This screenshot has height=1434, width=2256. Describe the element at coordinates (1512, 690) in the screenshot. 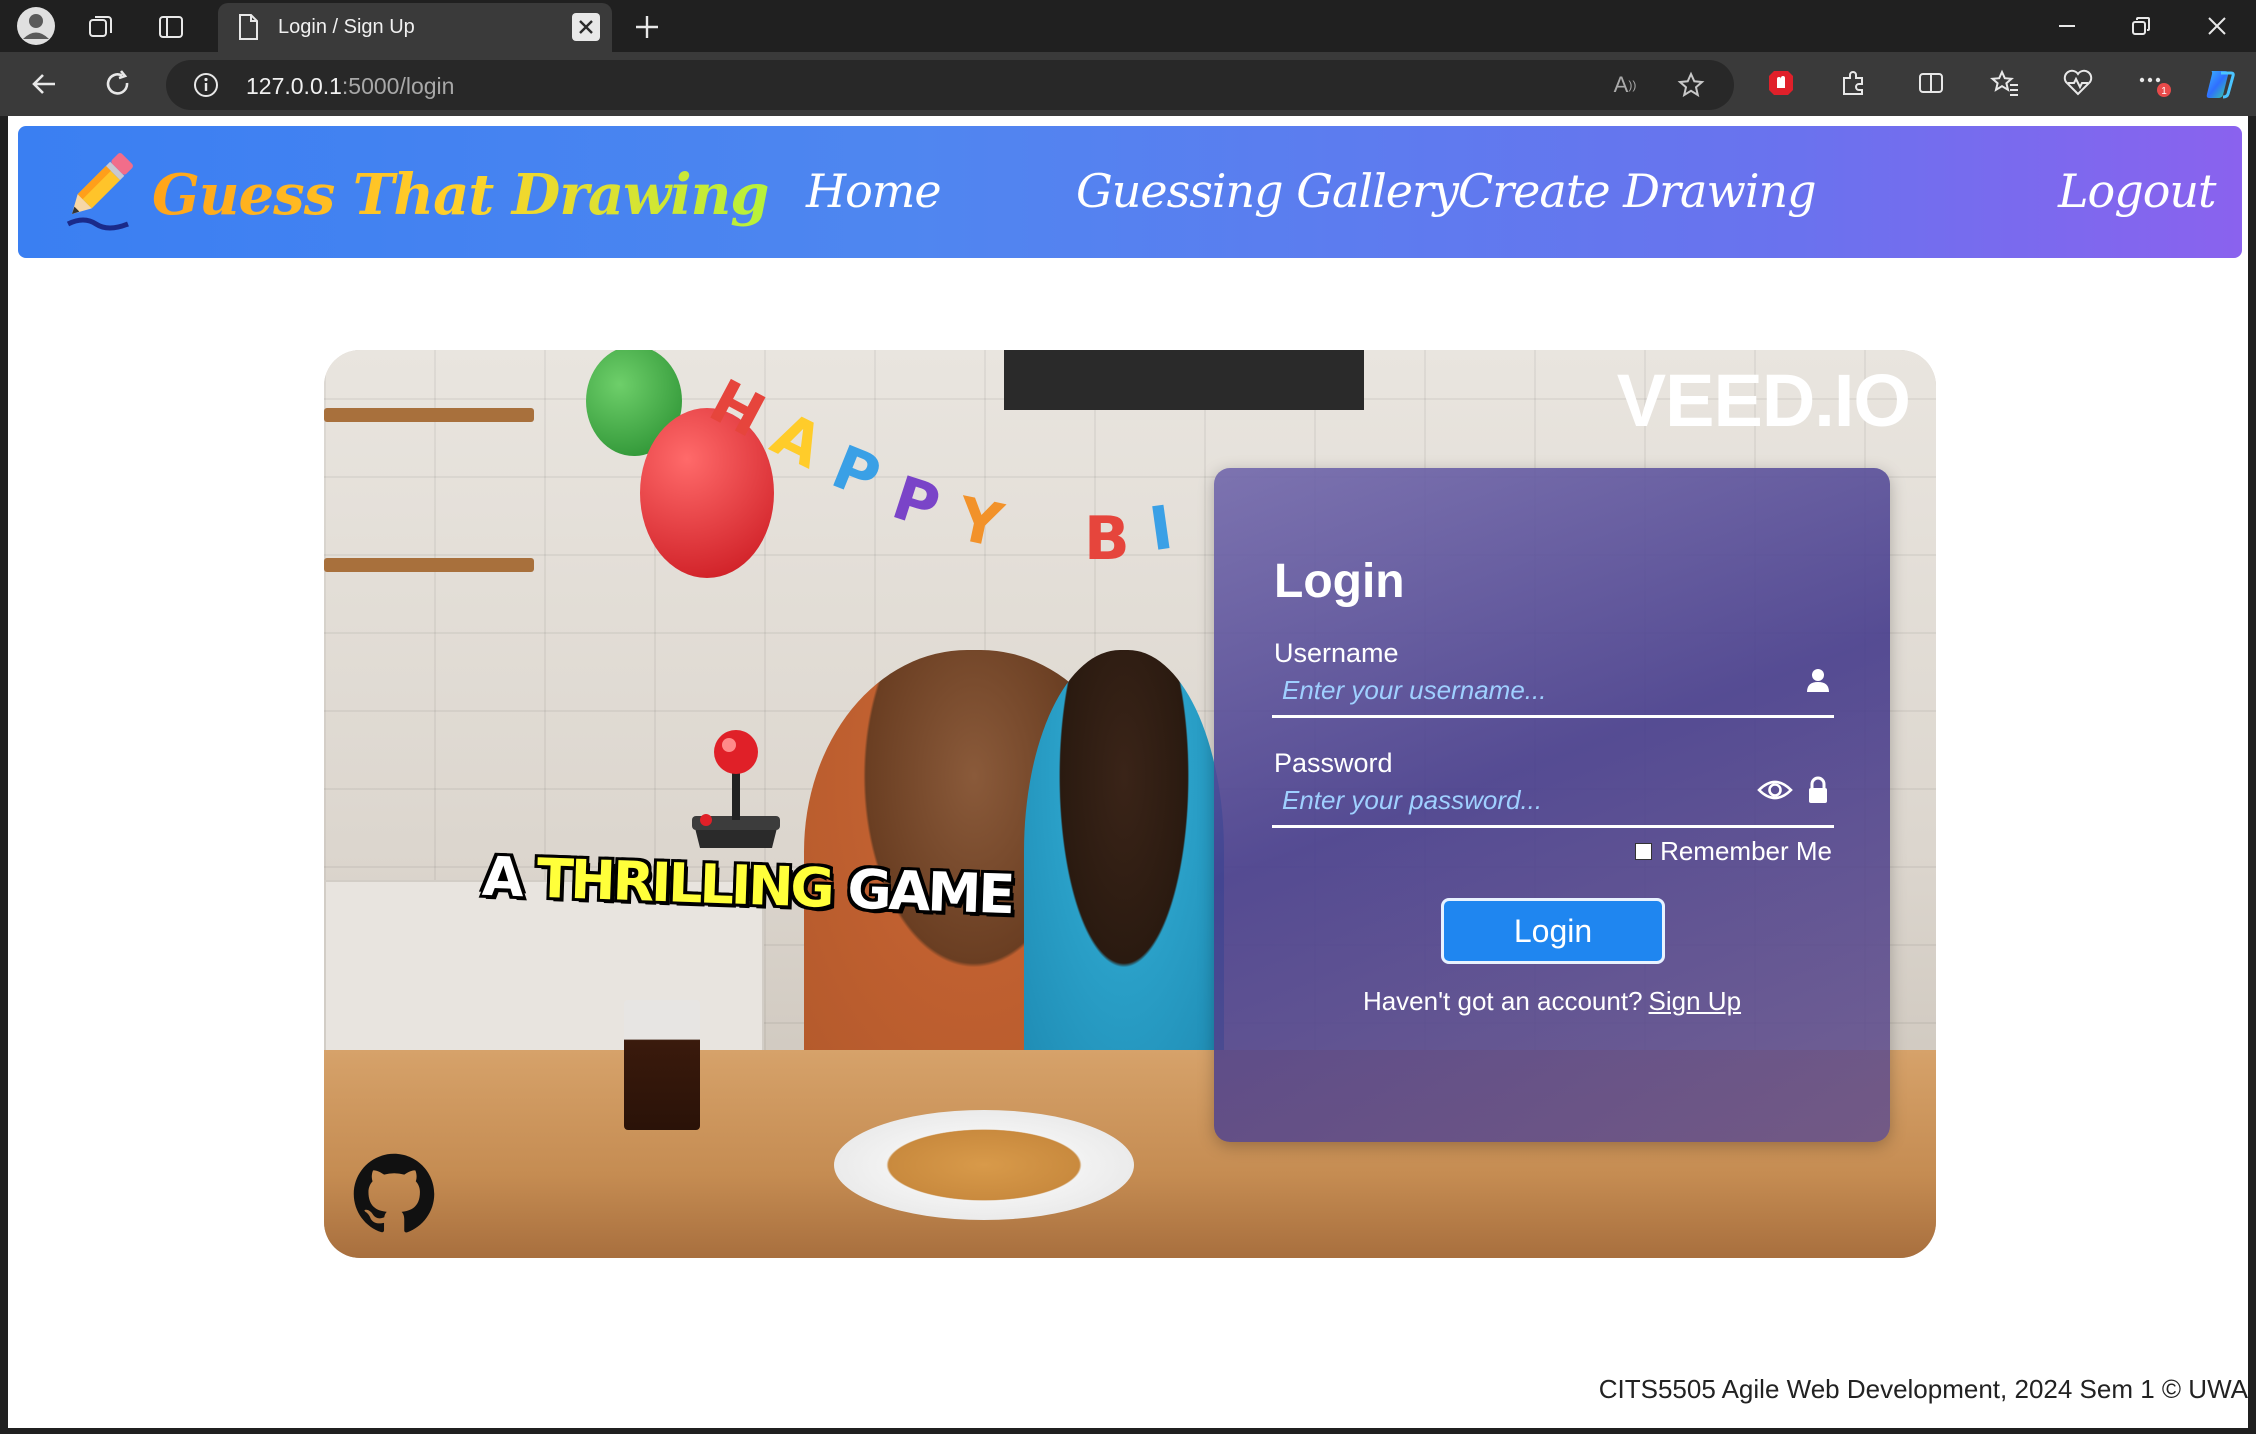

I see `username-input` at that location.